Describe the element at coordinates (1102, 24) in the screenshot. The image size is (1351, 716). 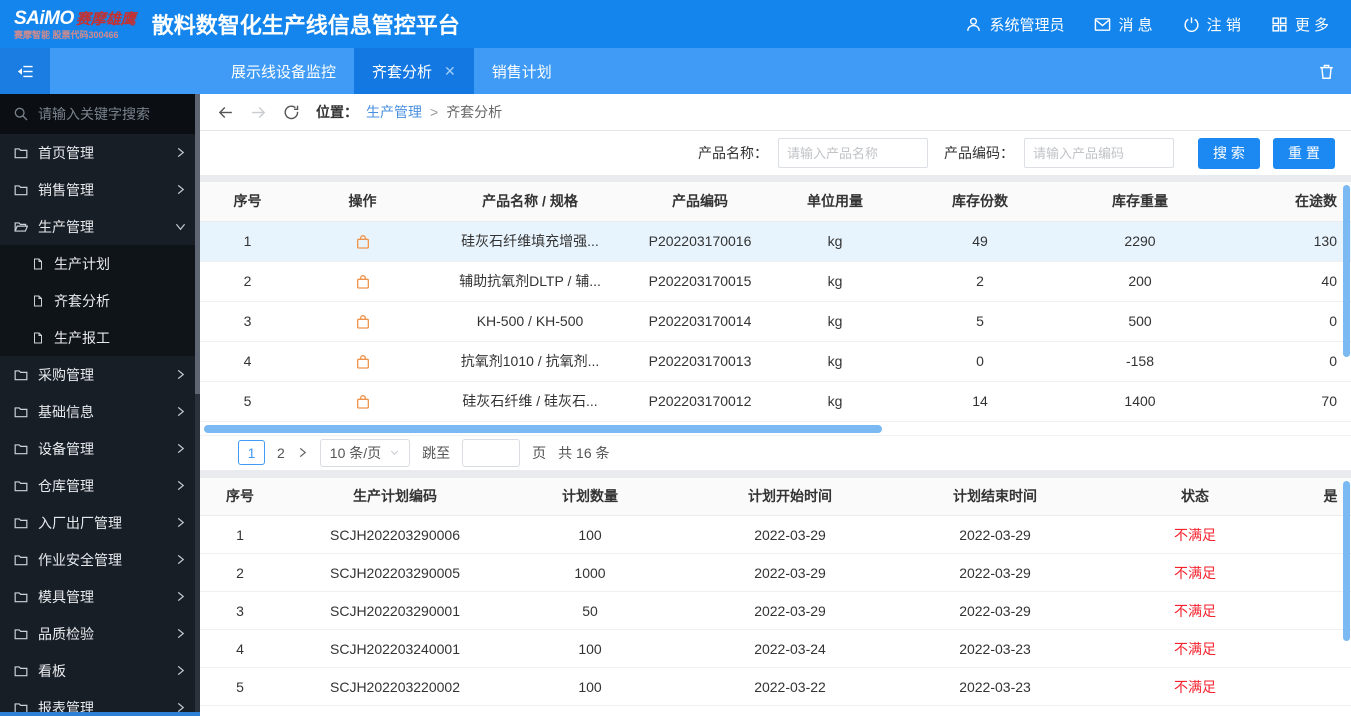
I see `mail-icon` at that location.